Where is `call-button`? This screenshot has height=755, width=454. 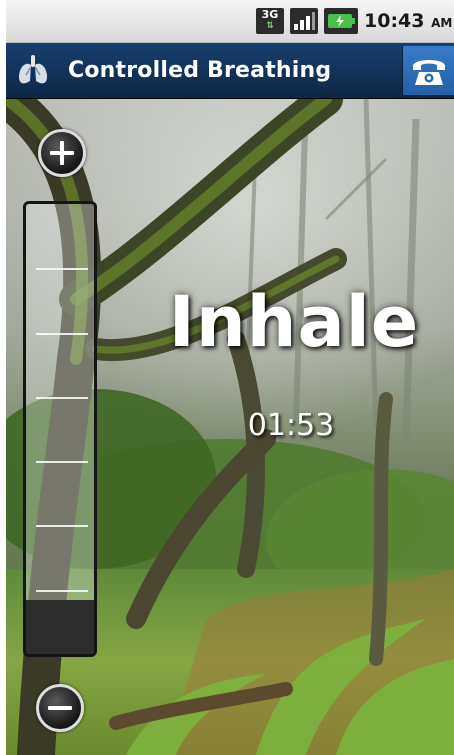
call-button is located at coordinates (428, 70).